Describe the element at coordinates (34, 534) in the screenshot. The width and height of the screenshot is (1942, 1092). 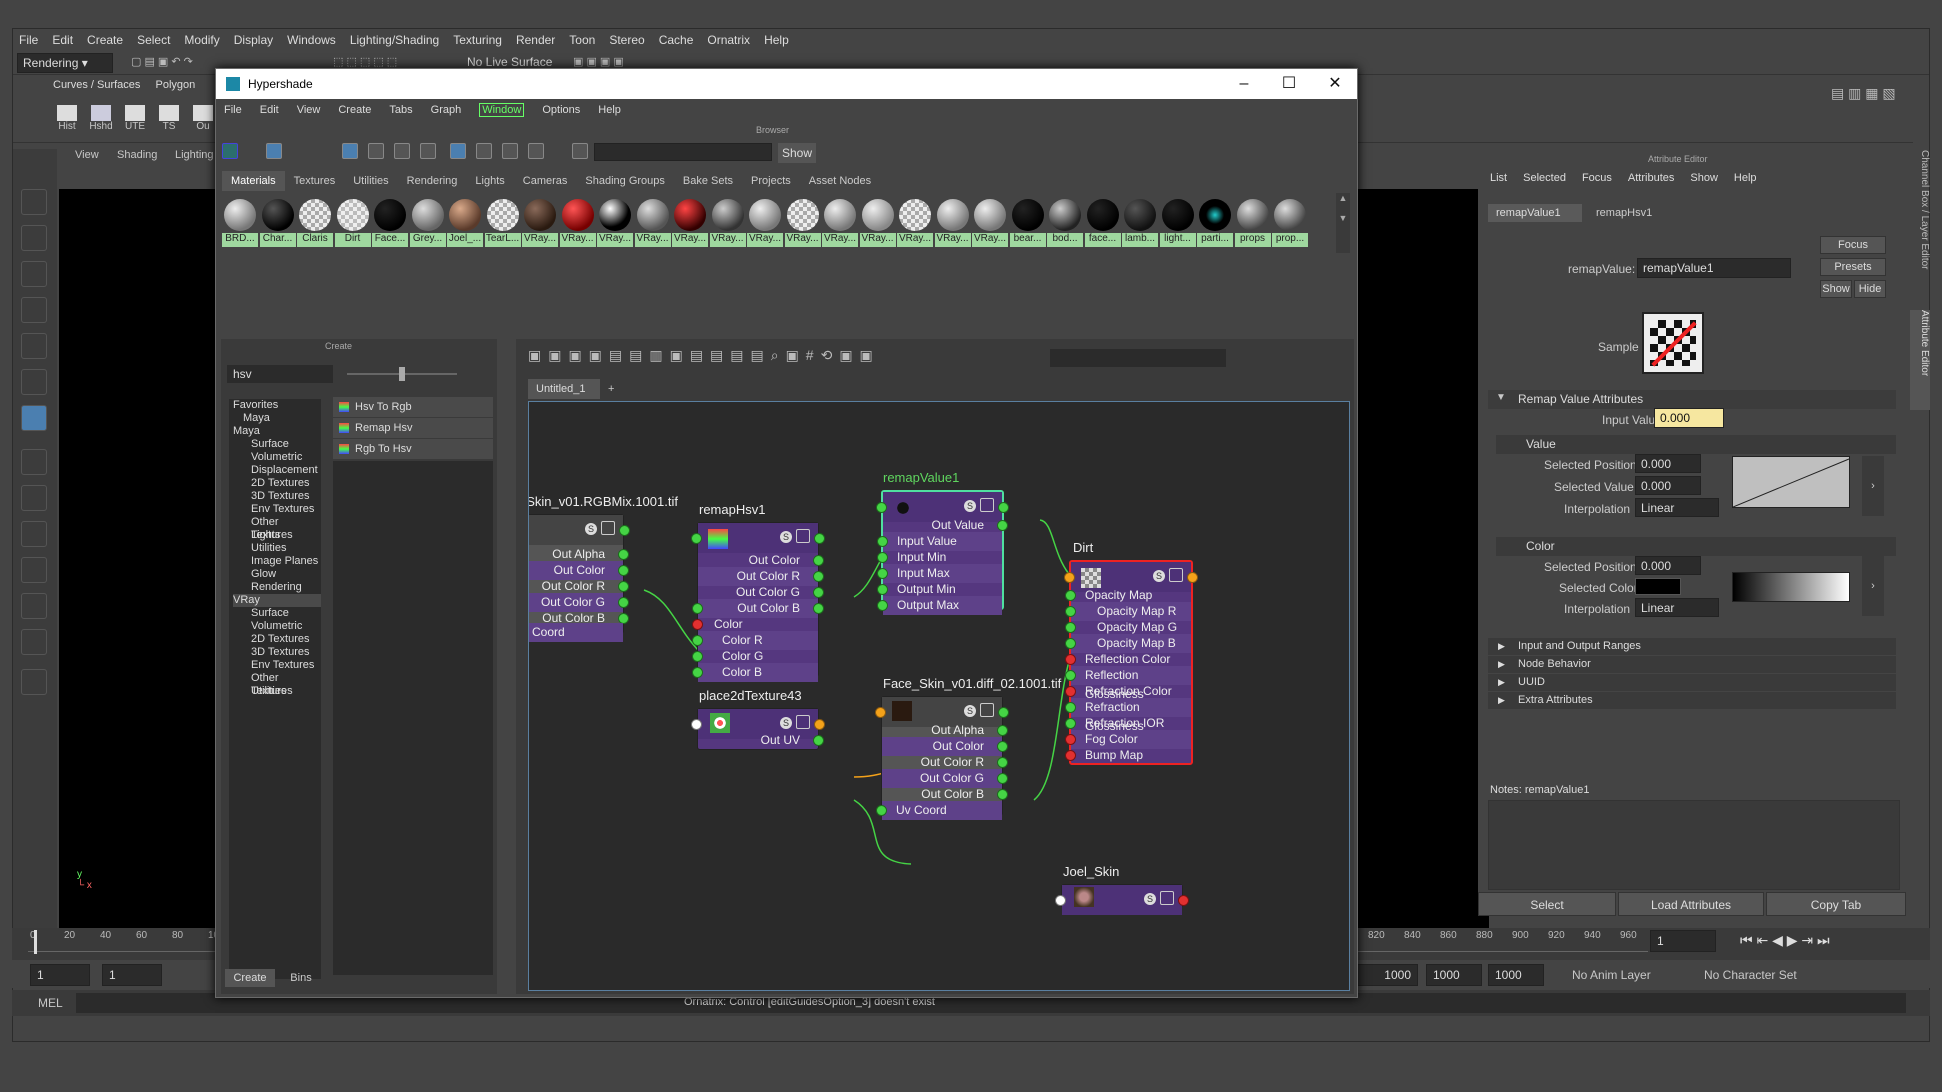
I see `side-by-side-icon` at that location.